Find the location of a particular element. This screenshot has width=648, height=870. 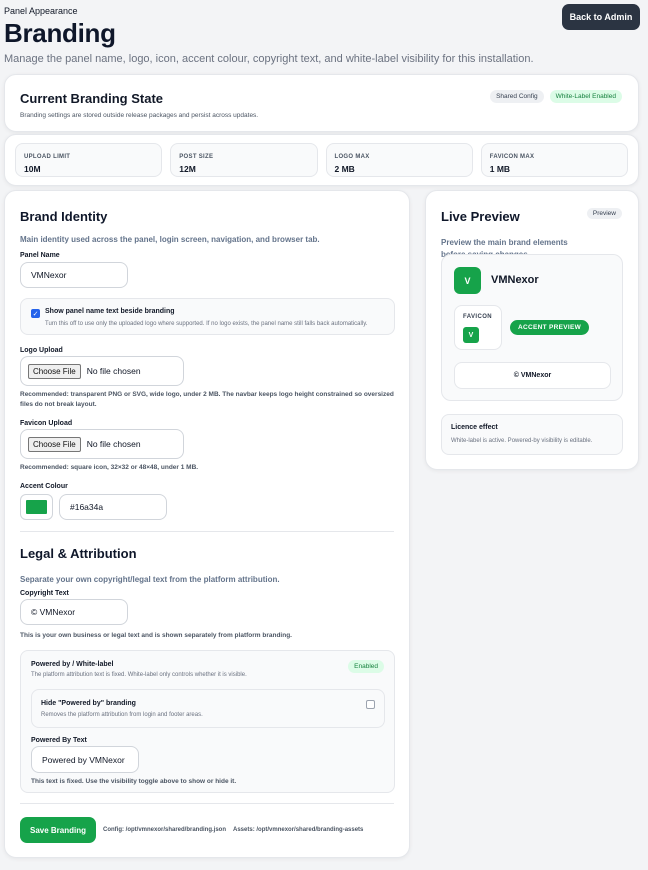

favicon-file-input: Choose File No file chosen is located at coordinates (102, 444).